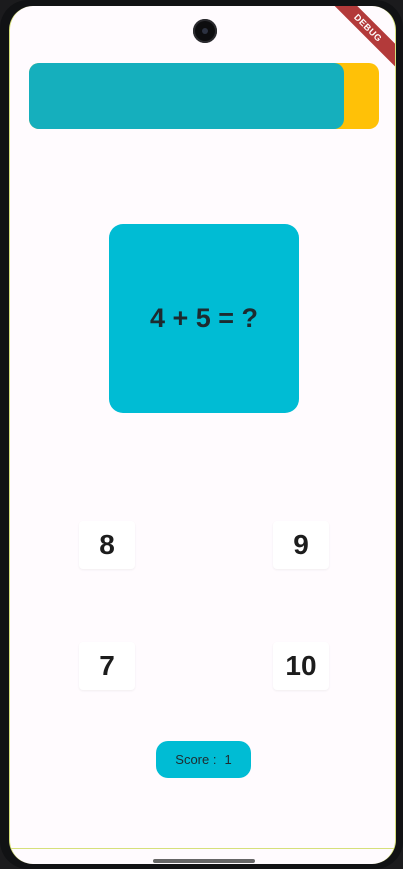  Describe the element at coordinates (196, 759) in the screenshot. I see `score-label: Score :` at that location.